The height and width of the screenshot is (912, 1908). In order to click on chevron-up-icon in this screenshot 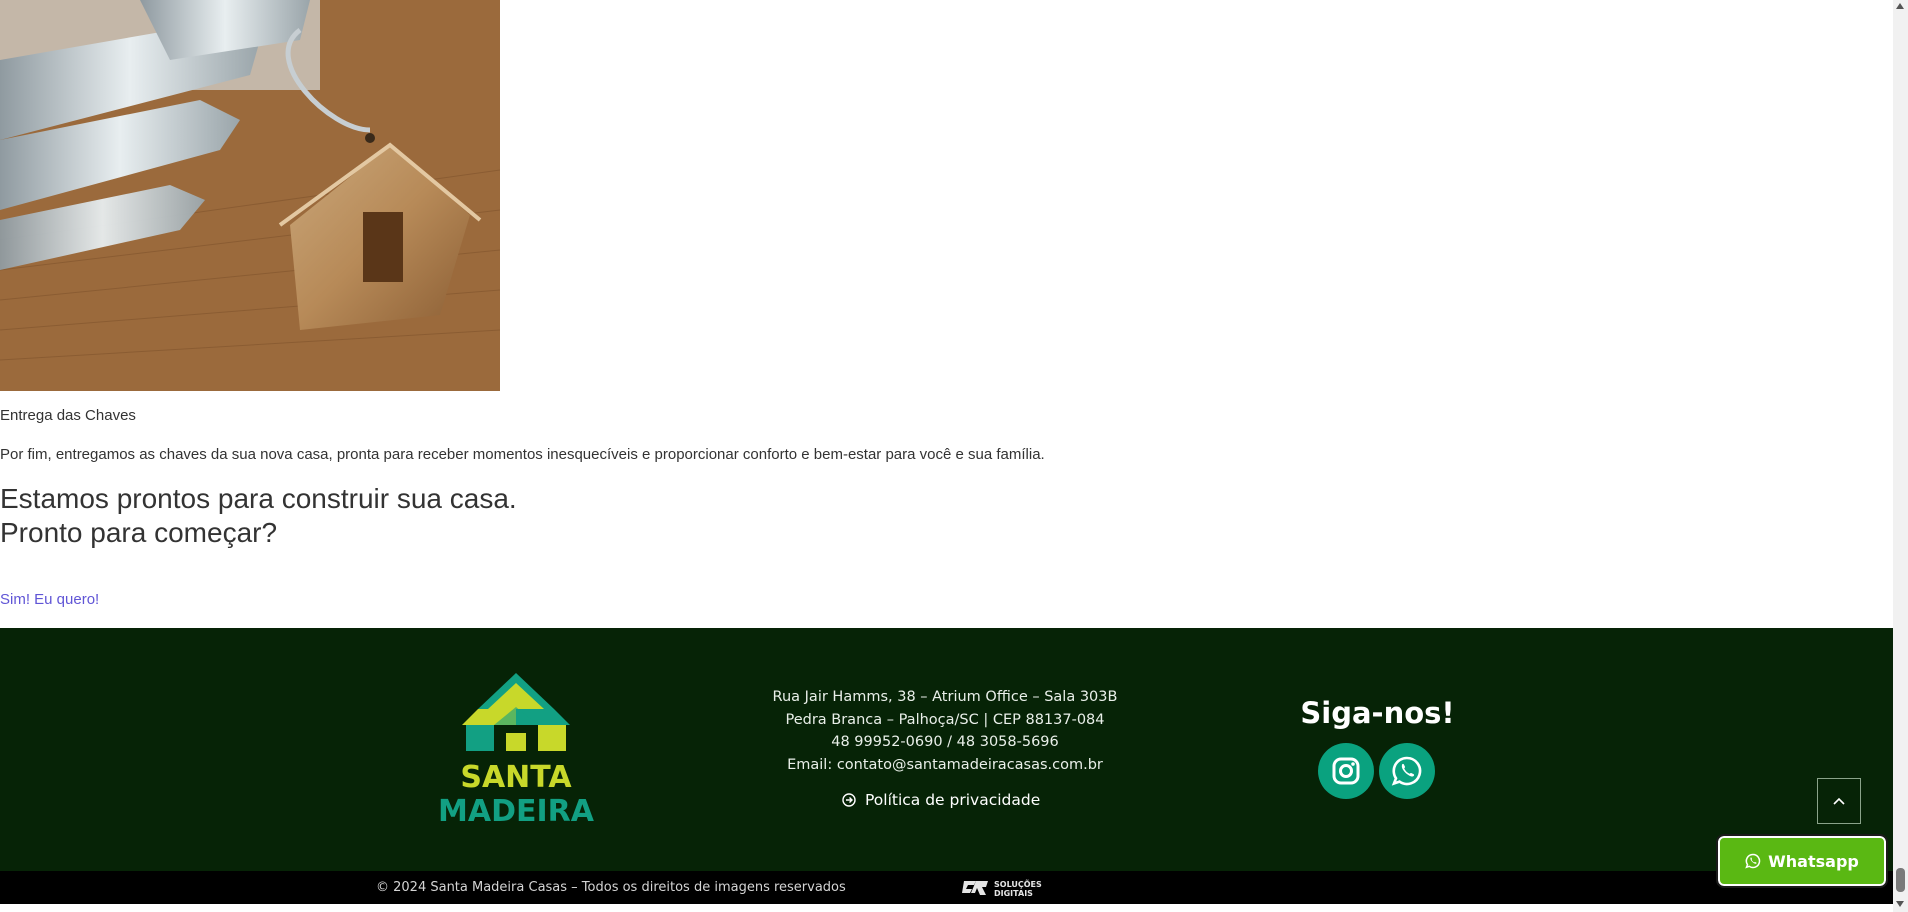, I will do `click(1839, 801)`.